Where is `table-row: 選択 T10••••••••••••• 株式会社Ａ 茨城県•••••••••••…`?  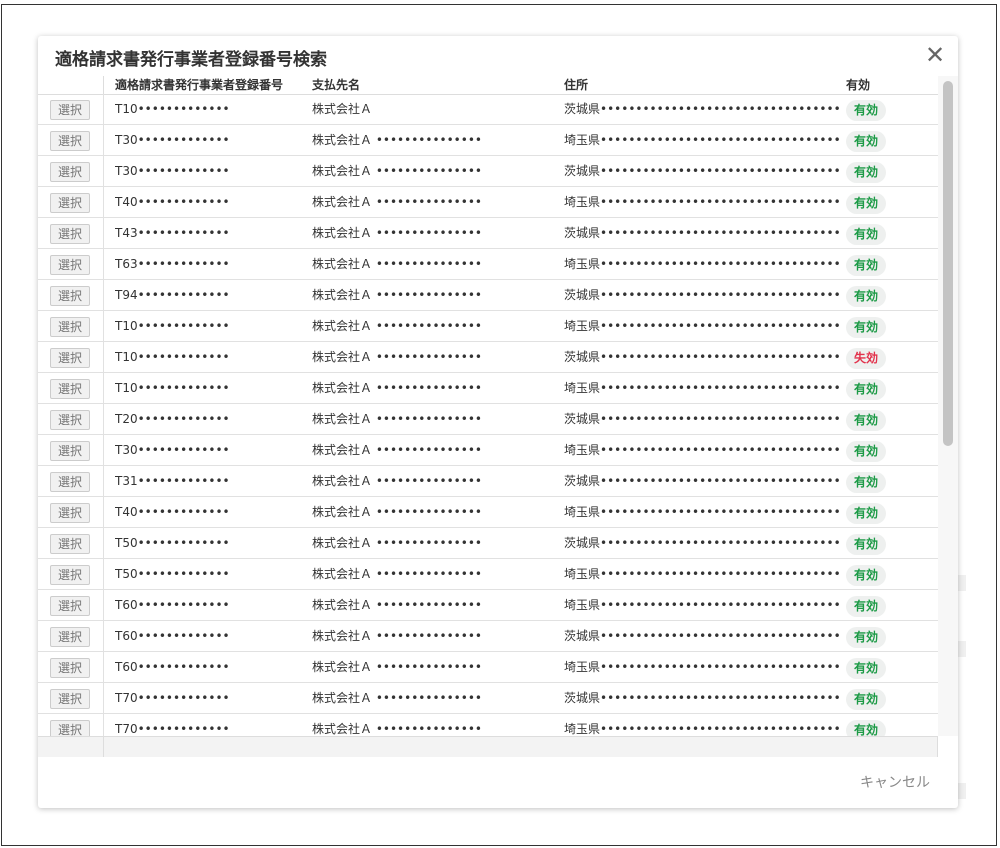
table-row: 選択 T10••••••••••••• 株式会社Ａ 茨城県•••••••••••… is located at coordinates (488, 109).